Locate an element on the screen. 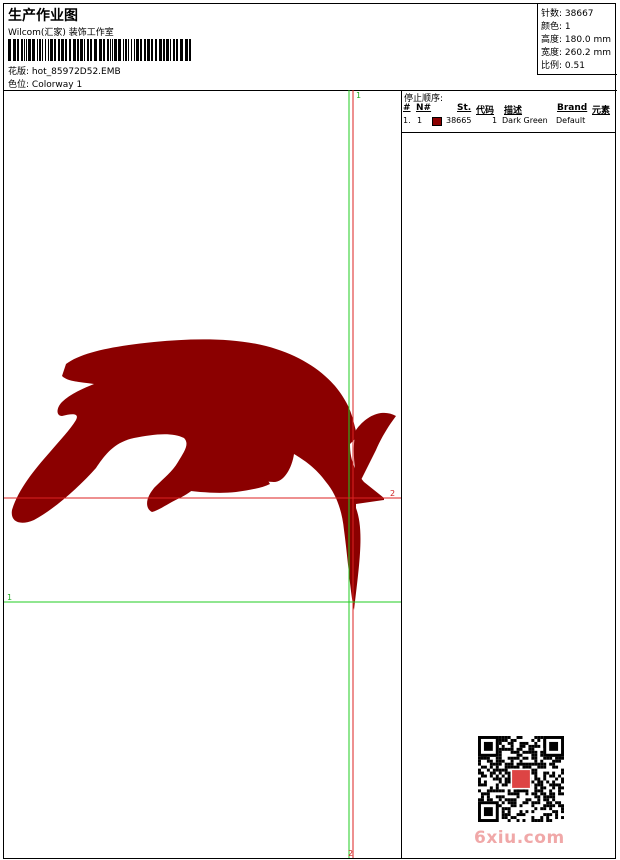 The image size is (620, 860). colorway-name: Colorway 1 is located at coordinates (57, 85).